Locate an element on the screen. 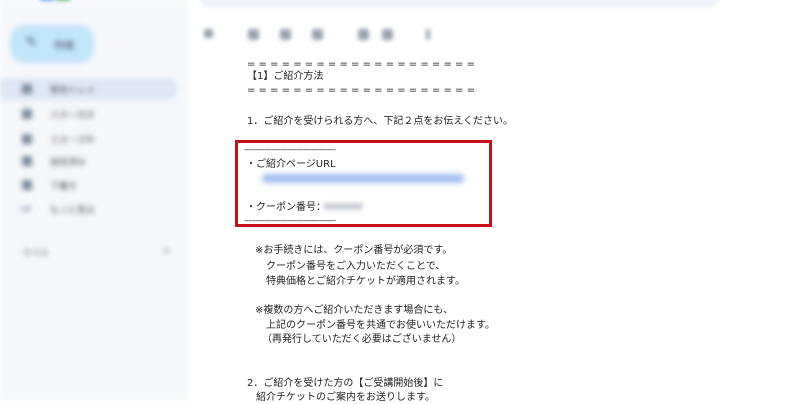  section-title: 【1】ご紹介方法 is located at coordinates (285, 76).